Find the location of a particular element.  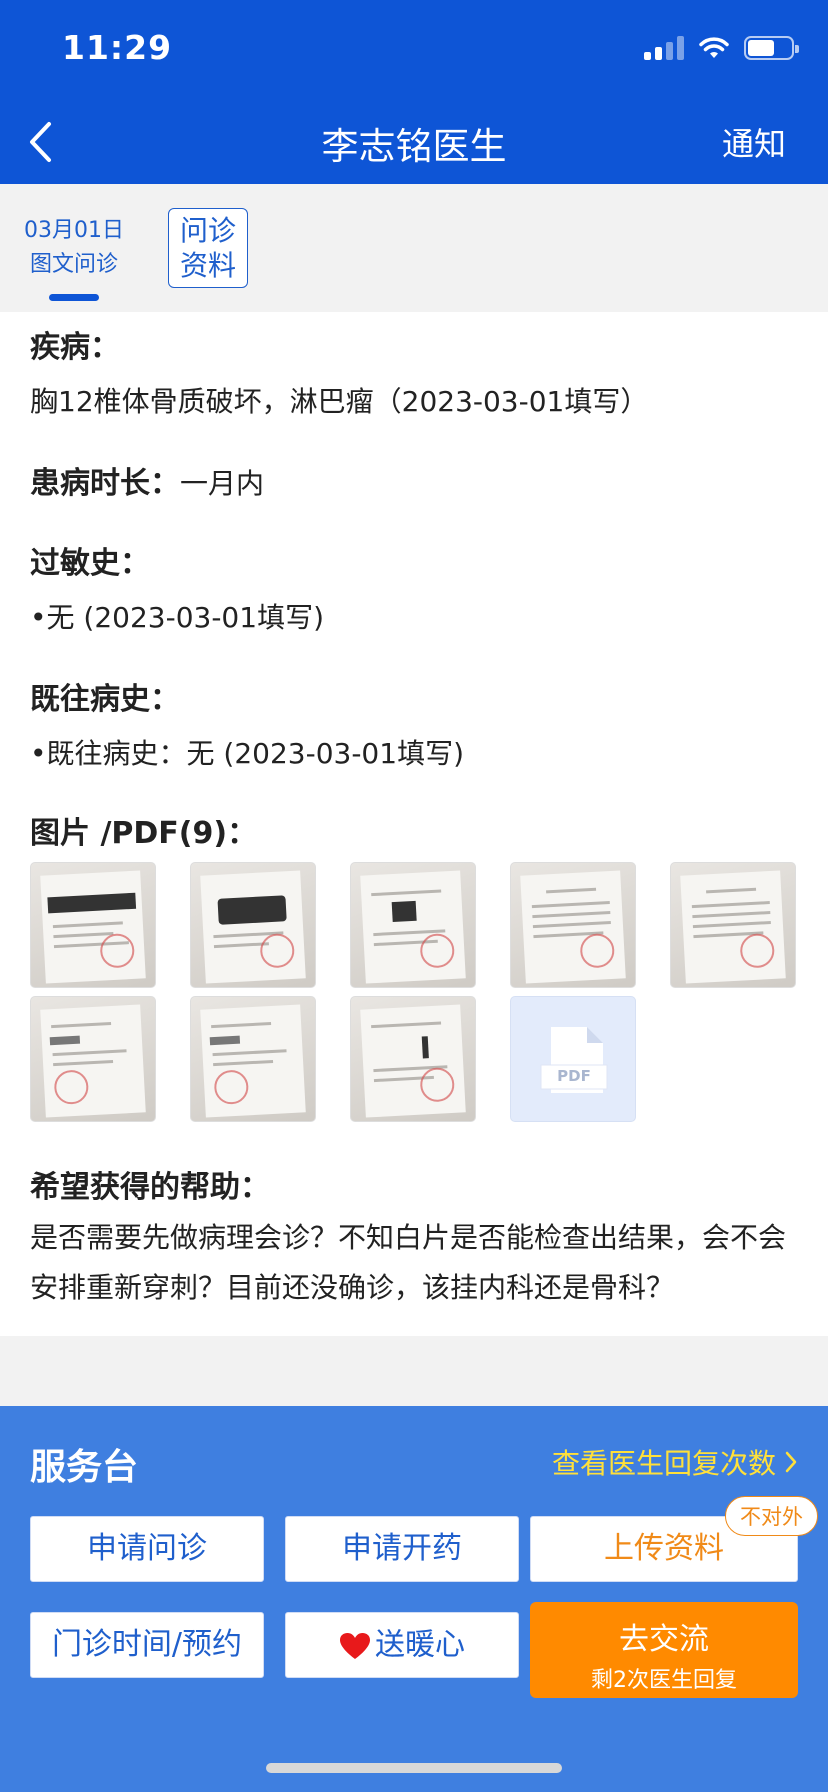

clinic-time-button: 门诊时间/预约 is located at coordinates (147, 1645).